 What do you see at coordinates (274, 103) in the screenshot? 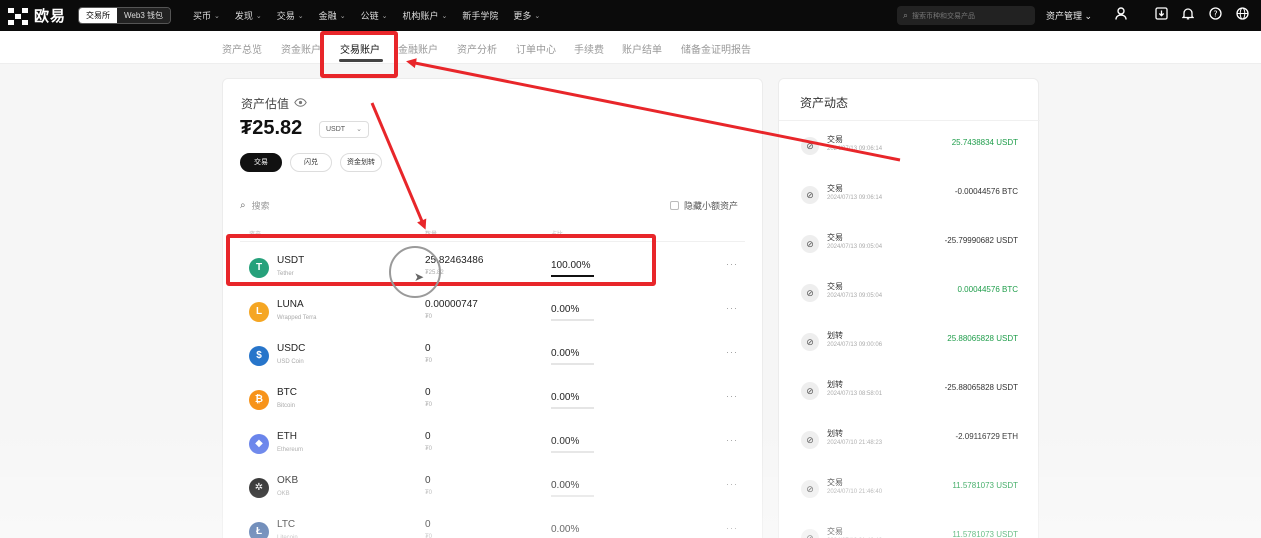
I see `asset-valuation-label: 资产估值` at bounding box center [274, 103].